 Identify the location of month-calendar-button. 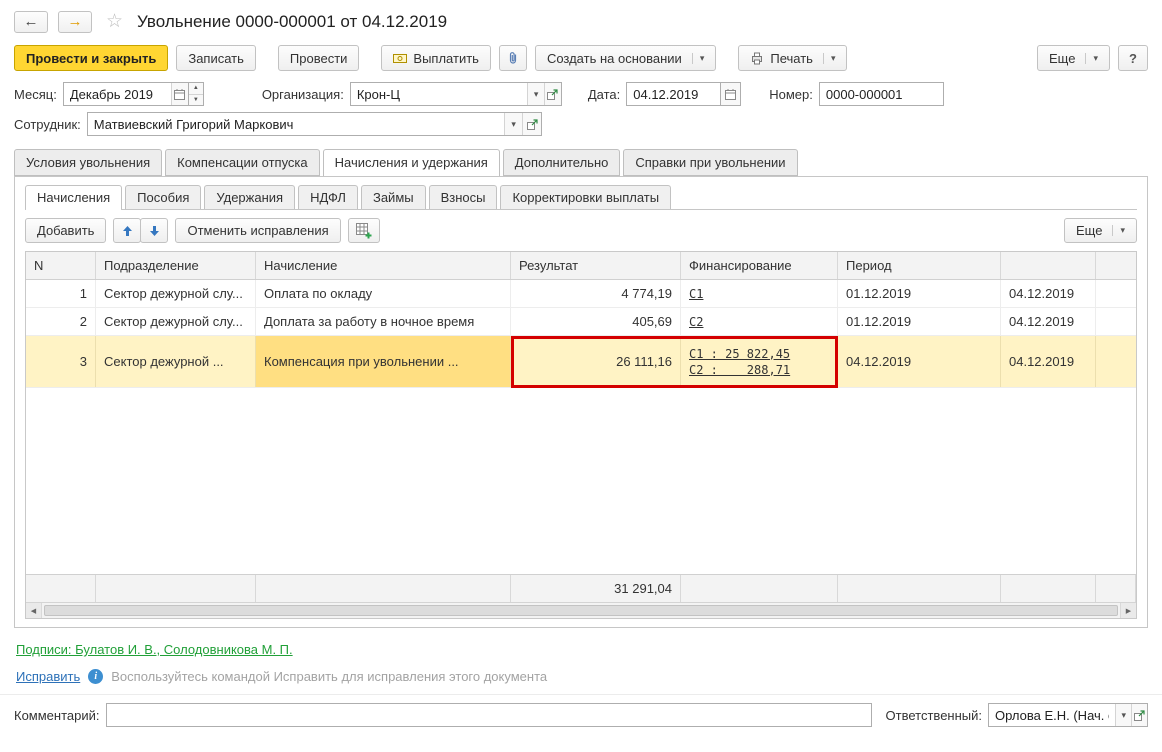
(179, 94).